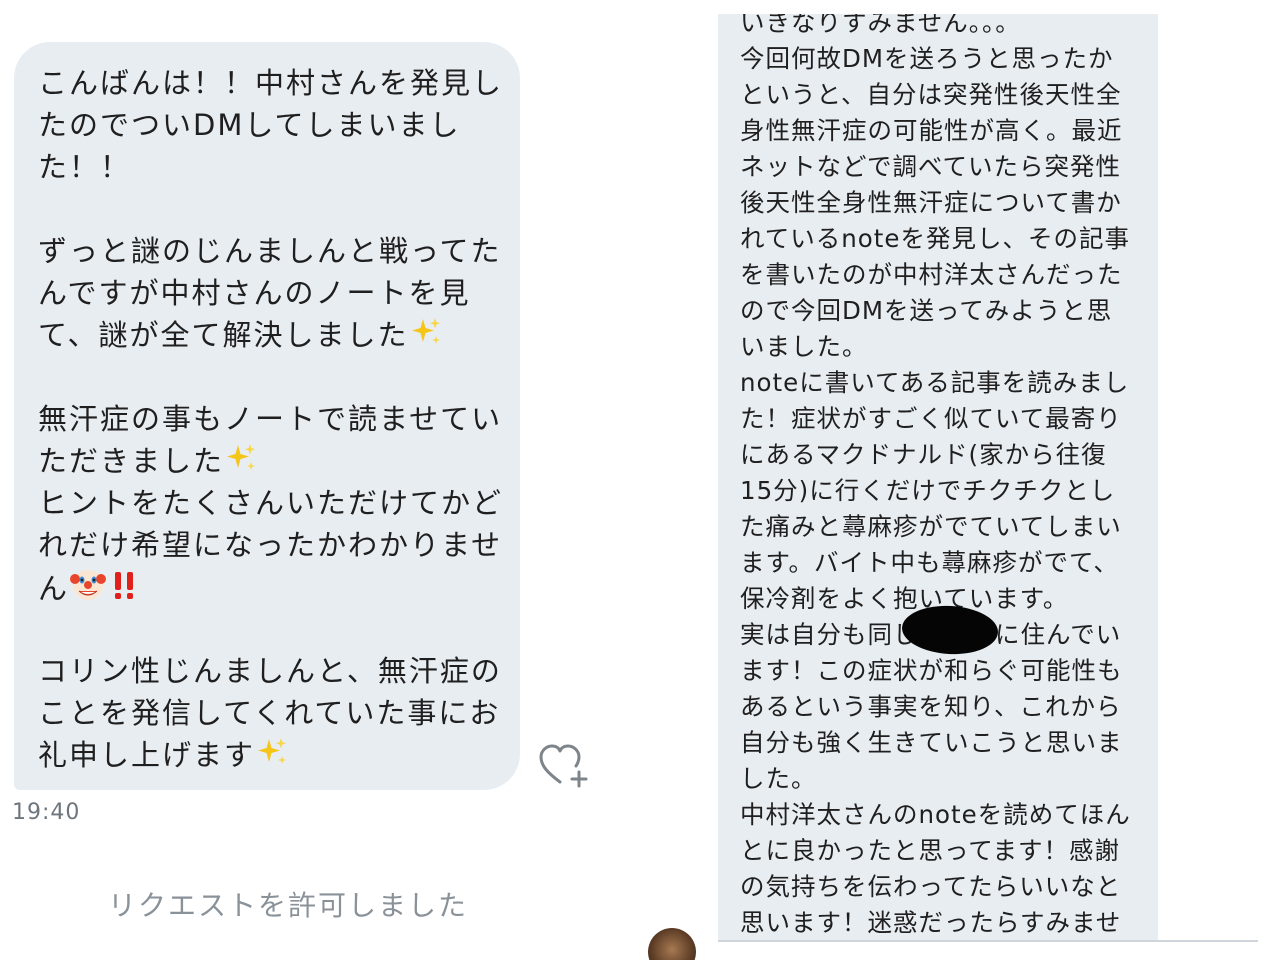 The image size is (1280, 960). I want to click on message-line-with-emoji: て、謎が全て解決しました, so click(279, 335).